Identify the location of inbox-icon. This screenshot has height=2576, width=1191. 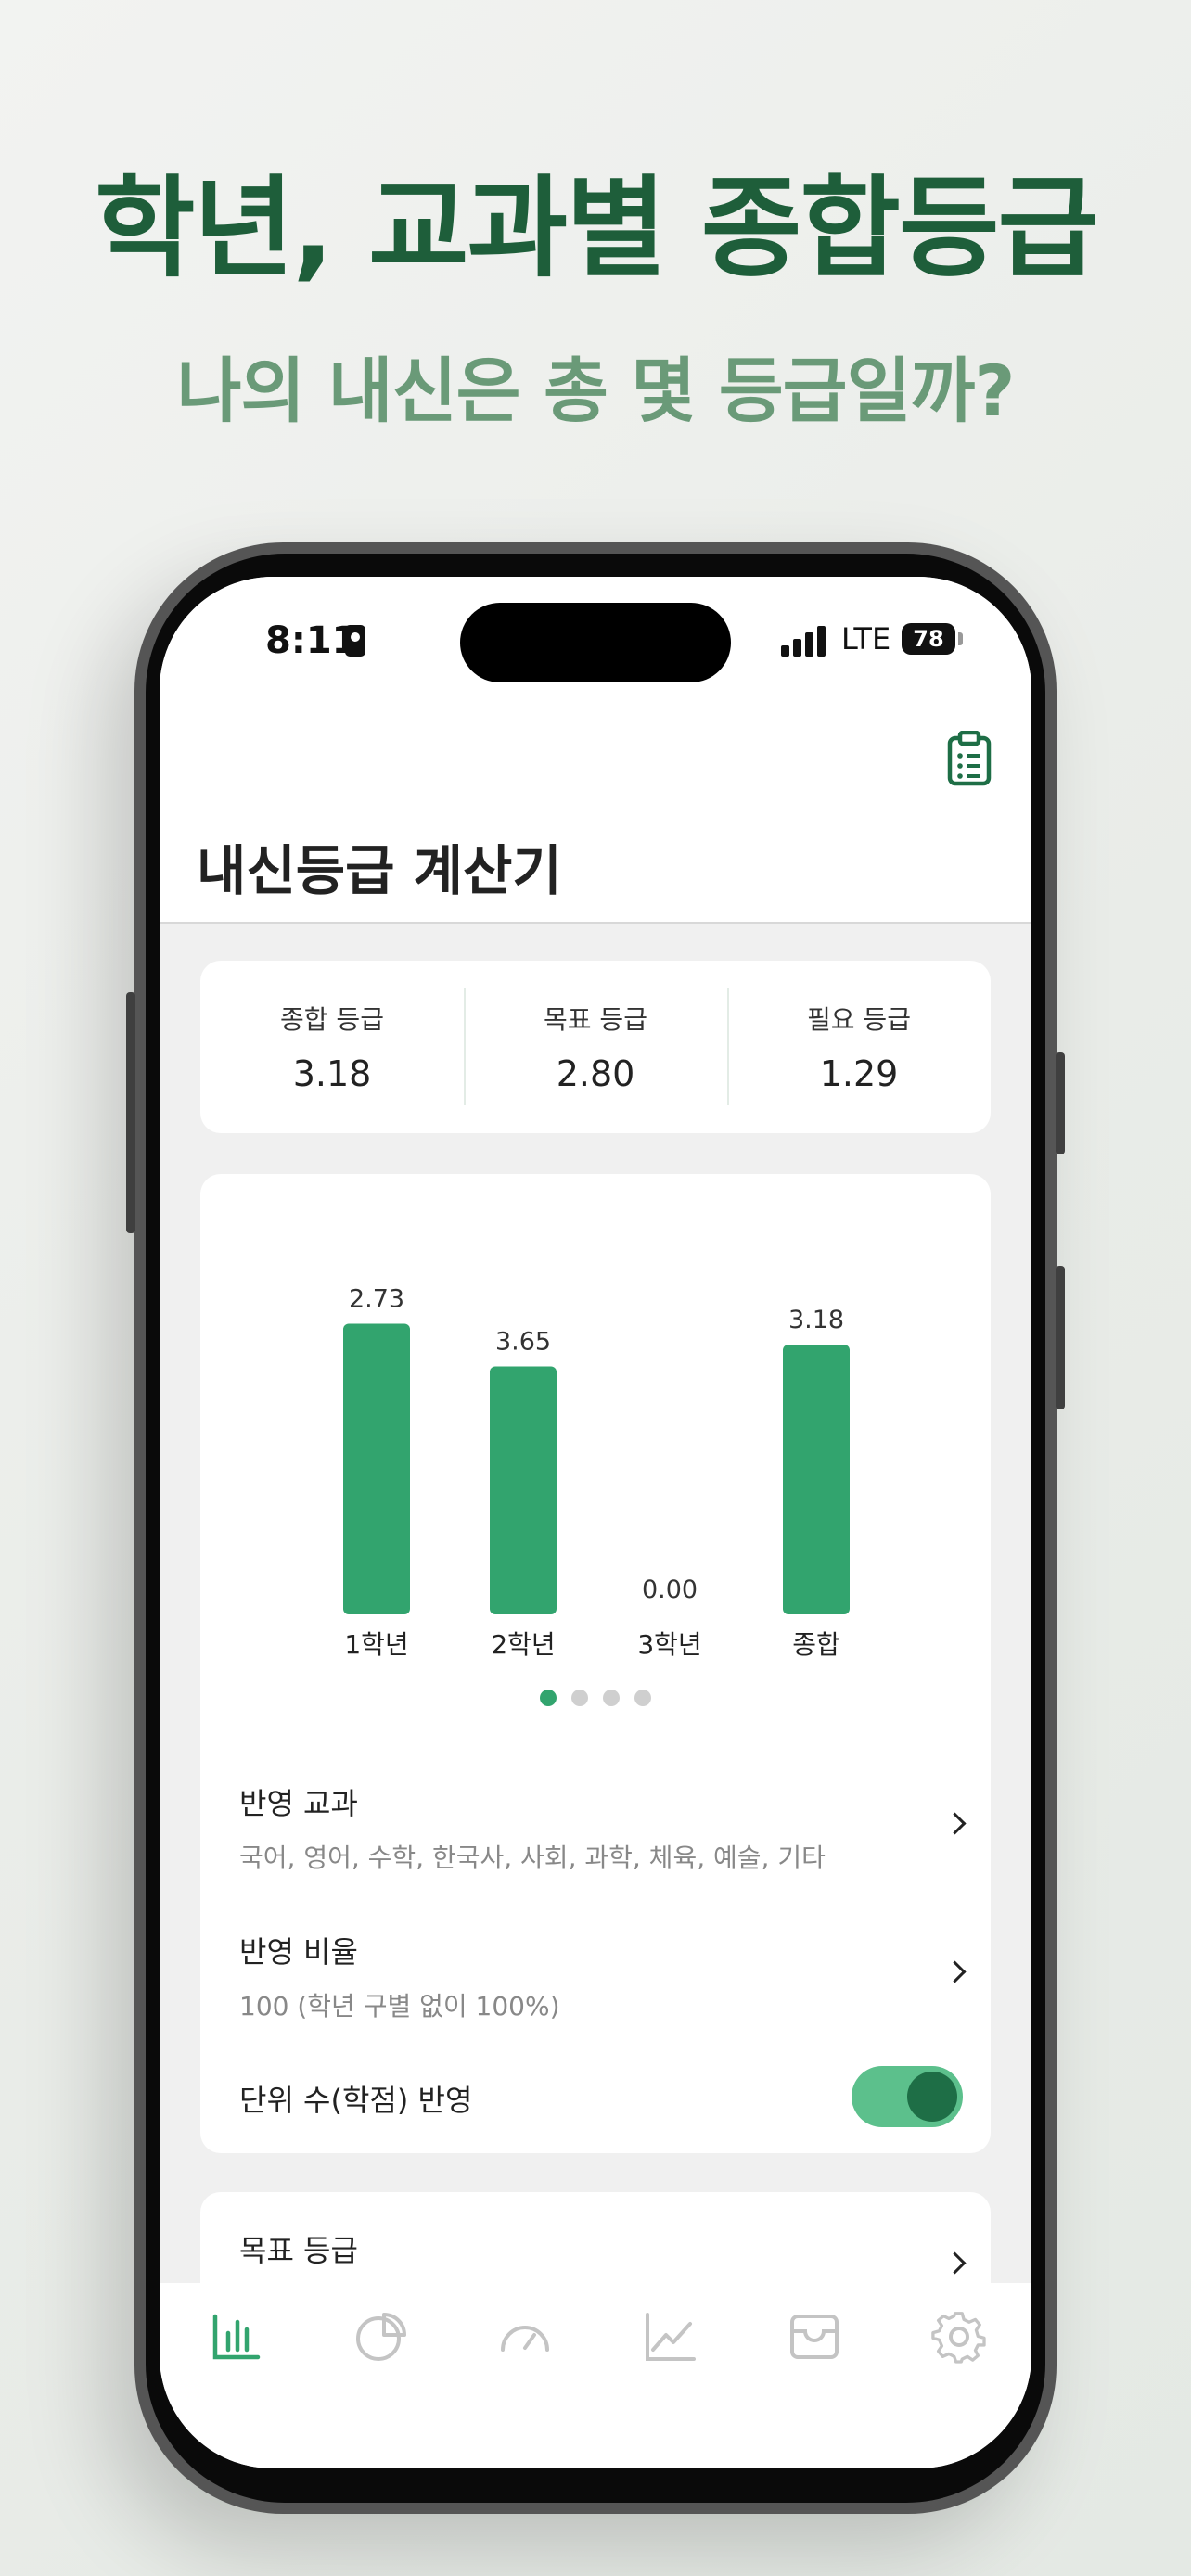
(814, 2337).